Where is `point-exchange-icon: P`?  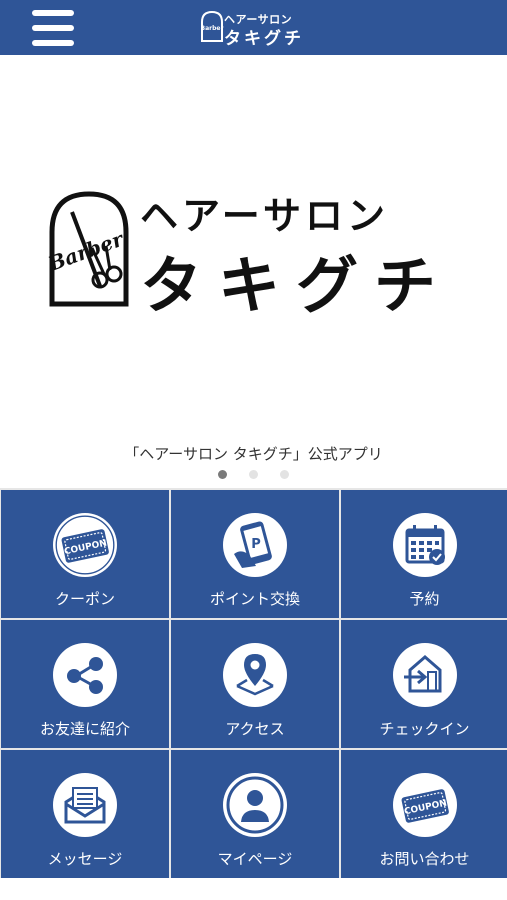
point-exchange-icon: P is located at coordinates (255, 545).